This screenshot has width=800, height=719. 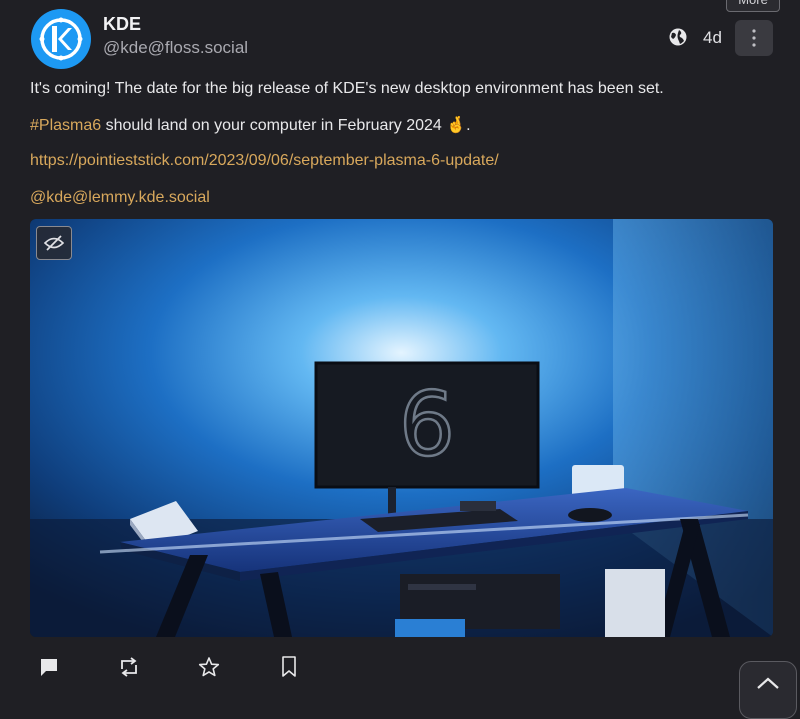 I want to click on boost-button, so click(x=129, y=667).